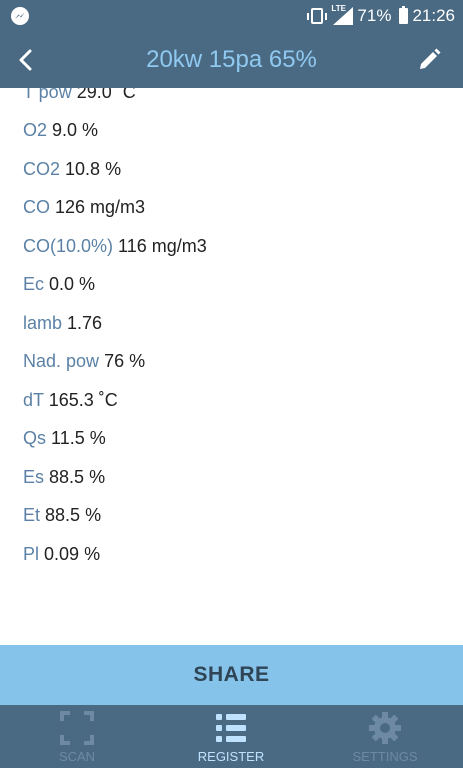 The width and height of the screenshot is (463, 768). I want to click on gear-icon, so click(385, 728).